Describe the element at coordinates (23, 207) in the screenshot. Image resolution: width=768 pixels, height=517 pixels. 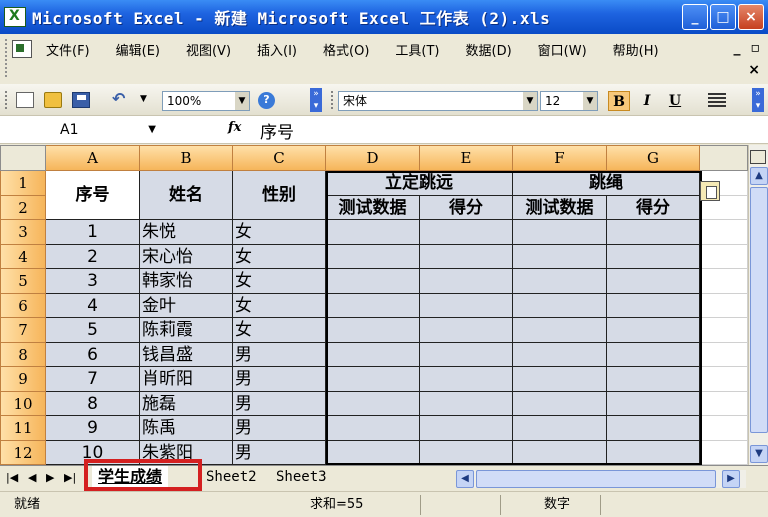
I see `row-header: 2` at that location.